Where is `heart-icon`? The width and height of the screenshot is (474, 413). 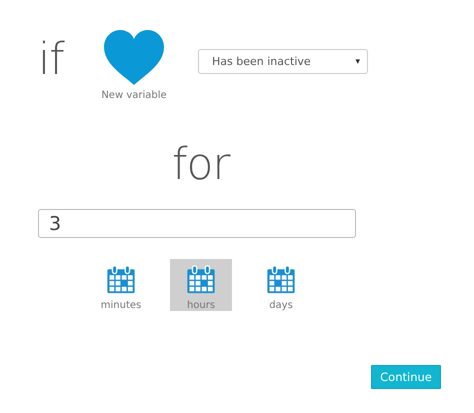
heart-icon is located at coordinates (134, 58).